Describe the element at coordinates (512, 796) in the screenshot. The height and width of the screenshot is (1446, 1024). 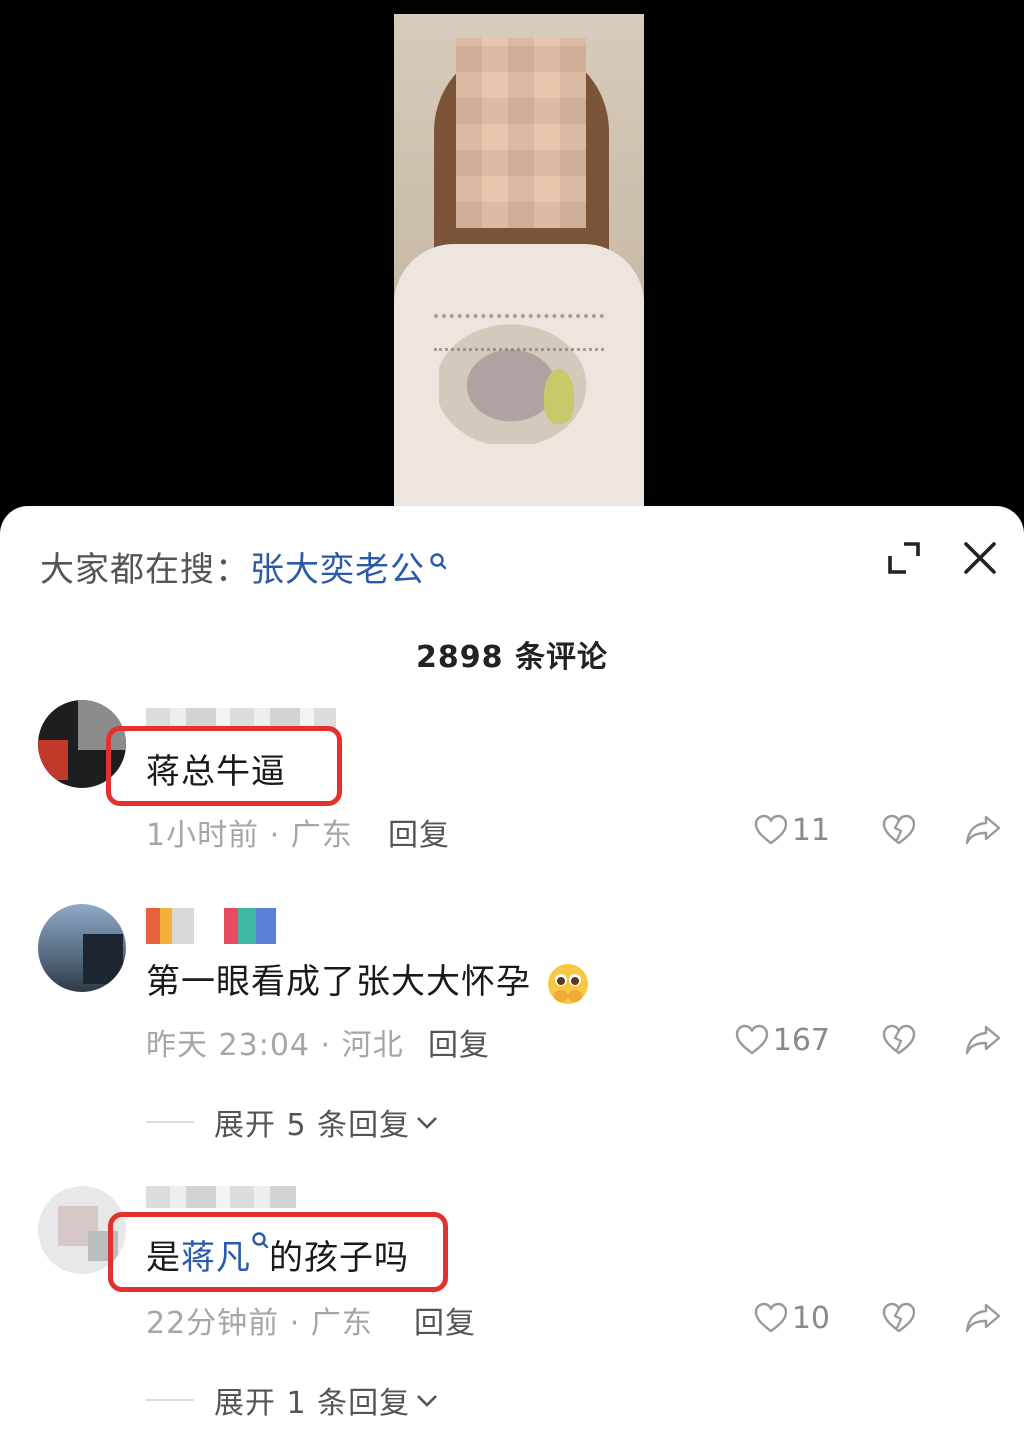
I see `comment-item: 蒋总牛逼 1小时前 · 广东 回复 11` at that location.